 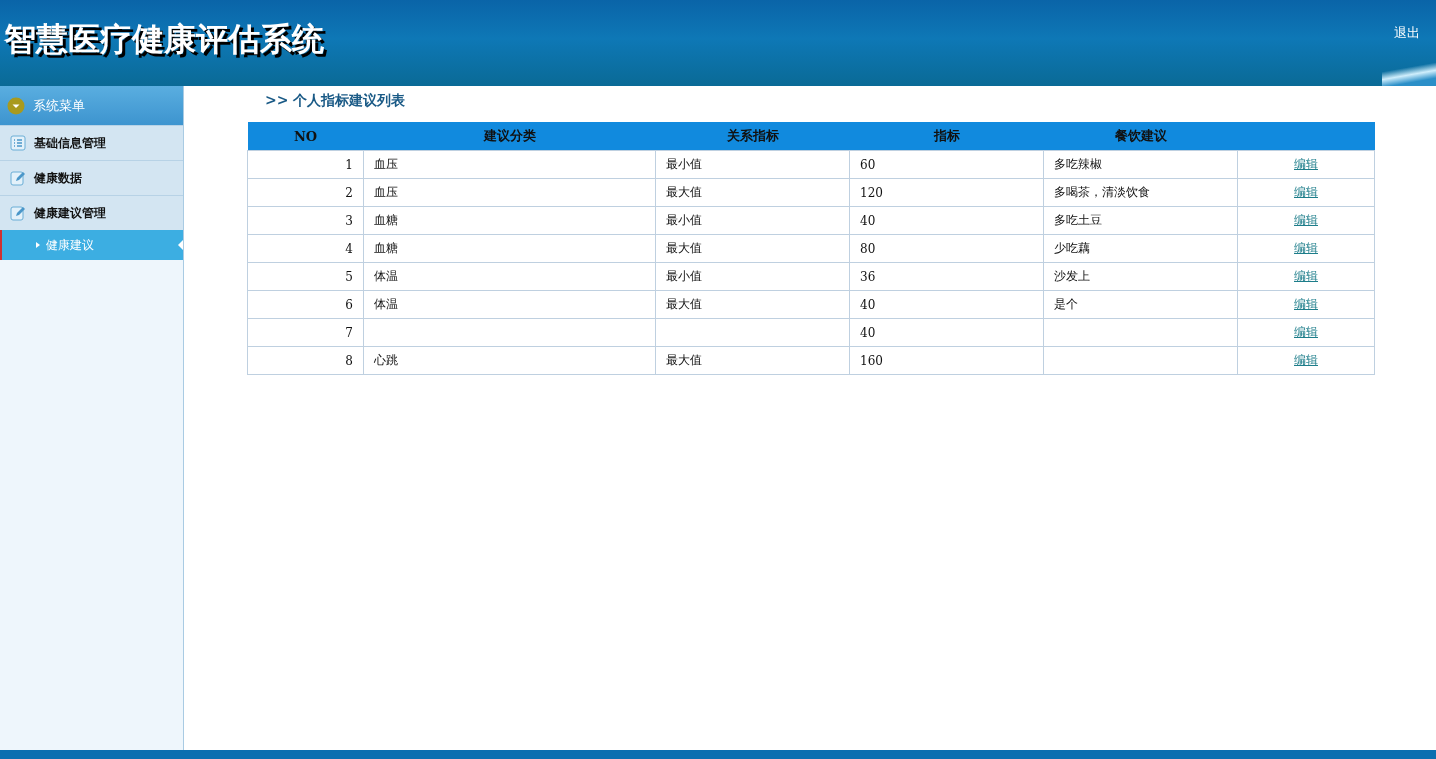 What do you see at coordinates (305, 164) in the screenshot?
I see `table-cell: 1` at bounding box center [305, 164].